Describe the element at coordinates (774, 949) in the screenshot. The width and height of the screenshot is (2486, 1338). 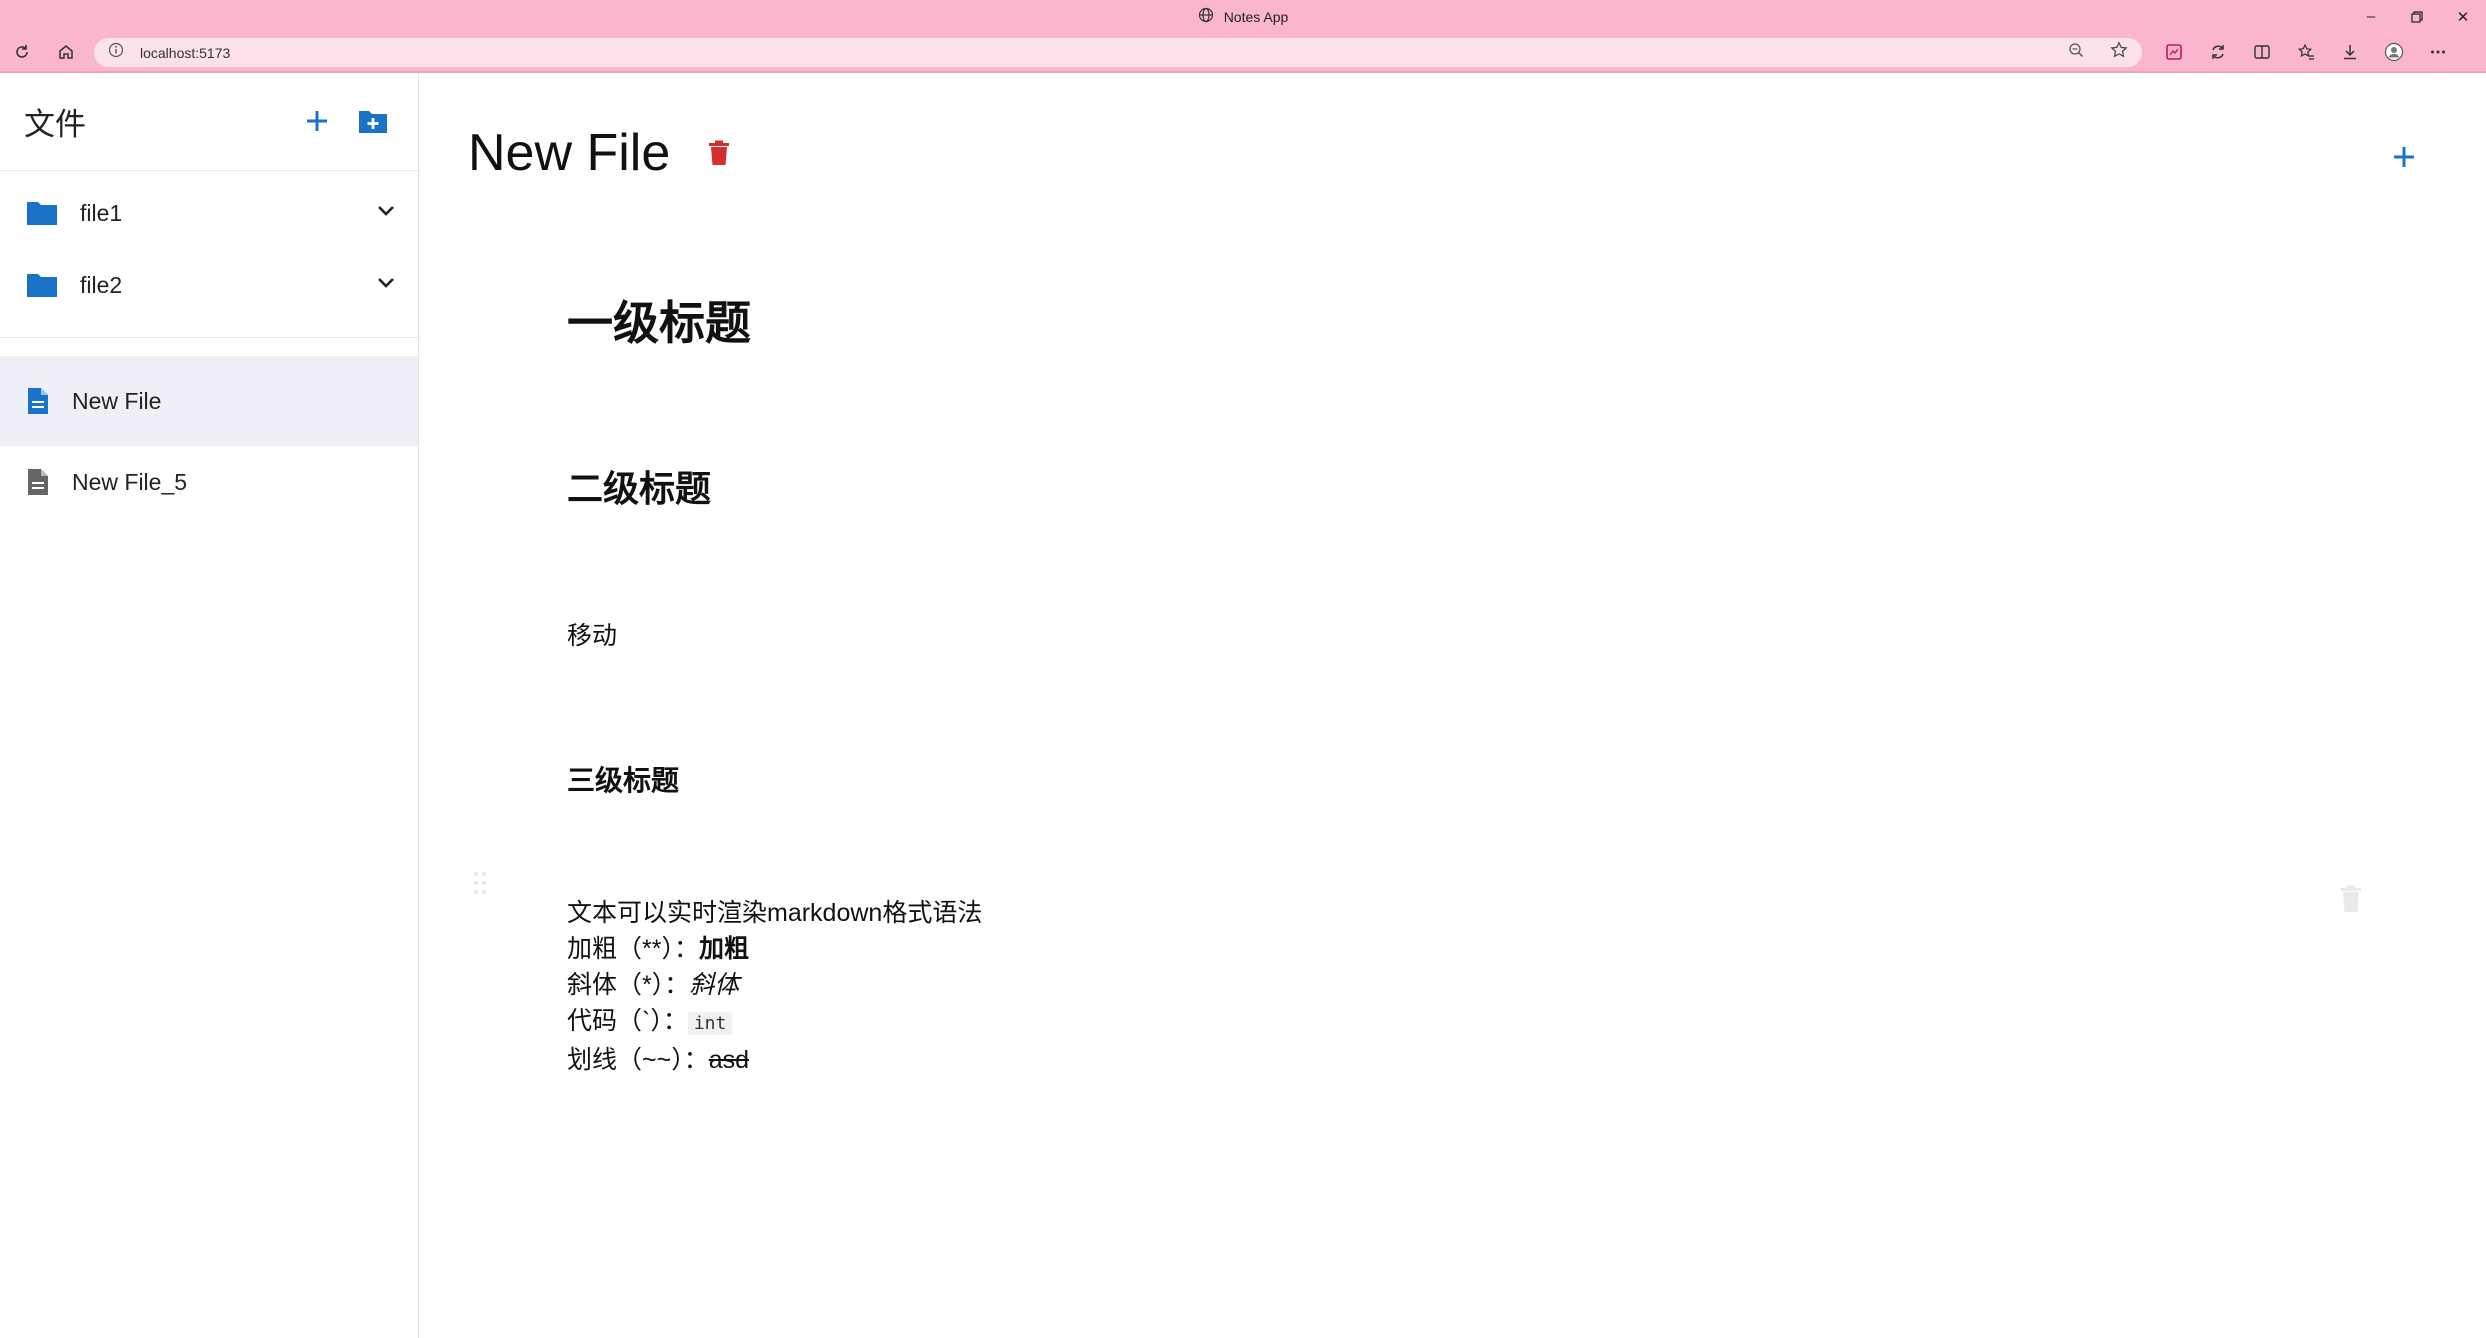
I see `bold-line: 加粗（**）：加粗` at that location.